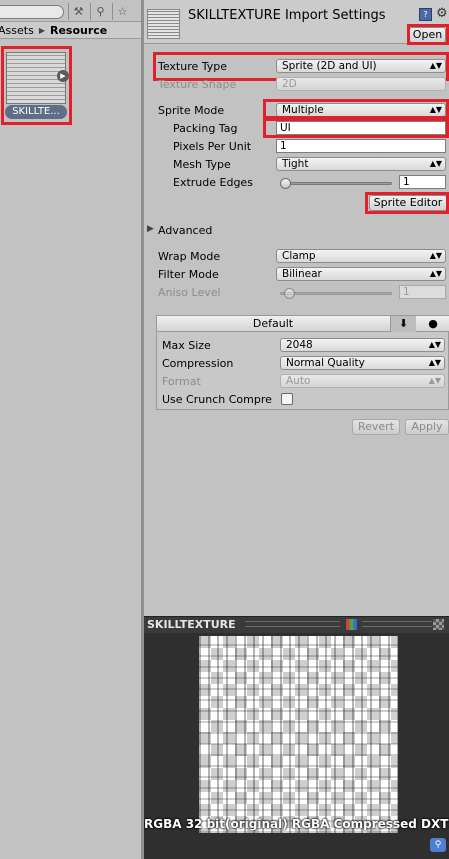  Describe the element at coordinates (287, 399) in the screenshot. I see `crunch-checkbox` at that location.